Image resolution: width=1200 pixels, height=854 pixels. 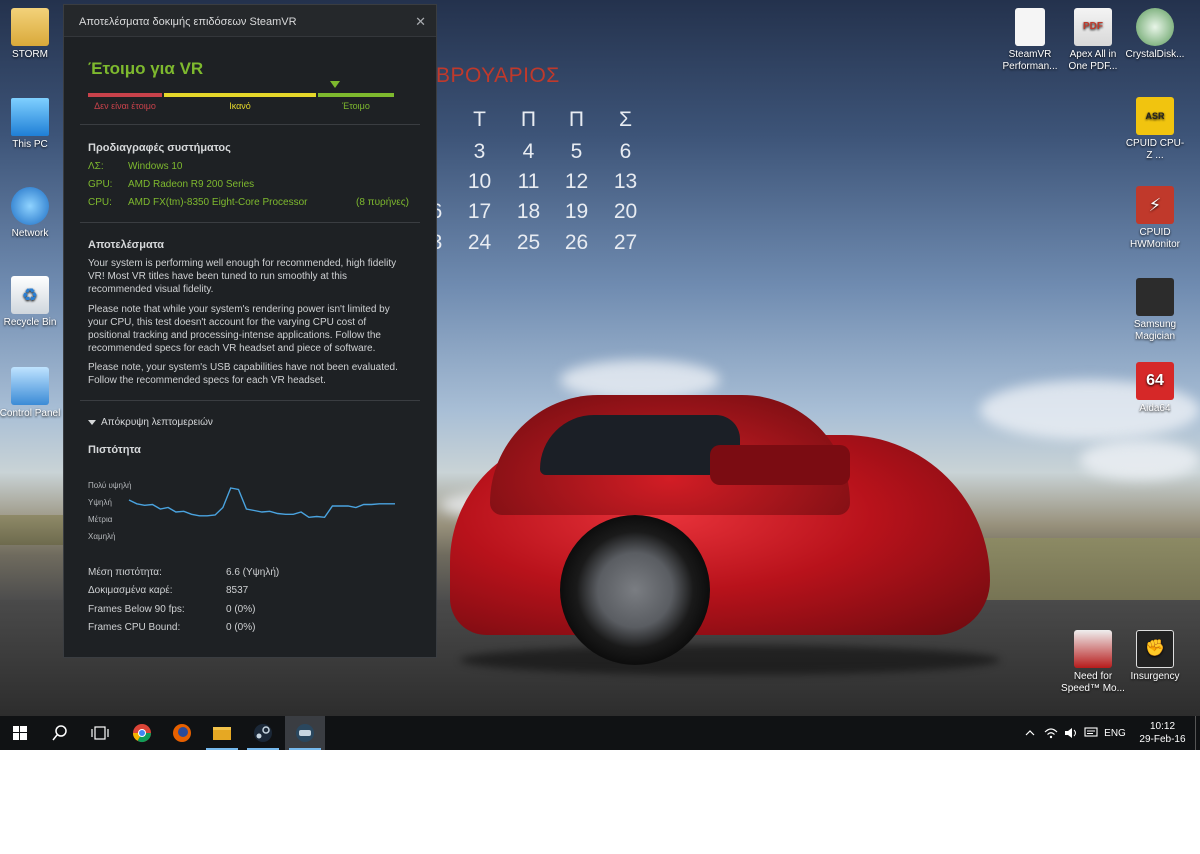 I want to click on calendar-day-header: Τ, so click(x=479, y=119).